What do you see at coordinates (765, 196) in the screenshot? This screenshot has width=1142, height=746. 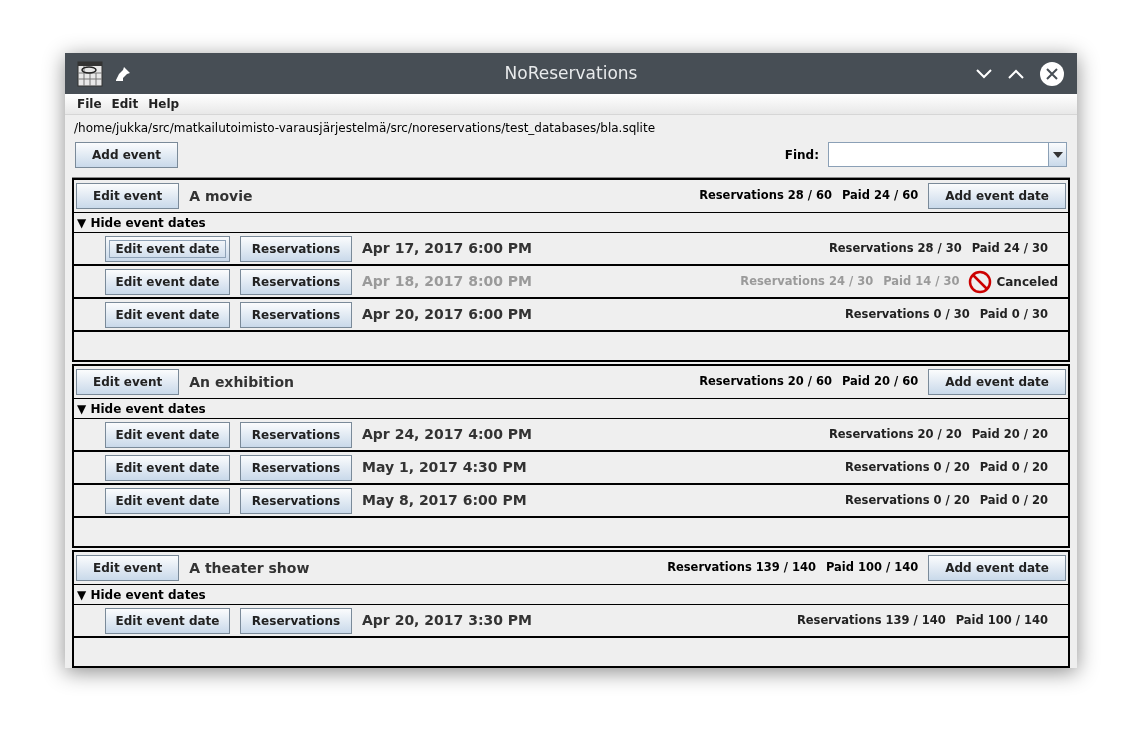 I see `reservations-count: Reservations 28 / 60` at bounding box center [765, 196].